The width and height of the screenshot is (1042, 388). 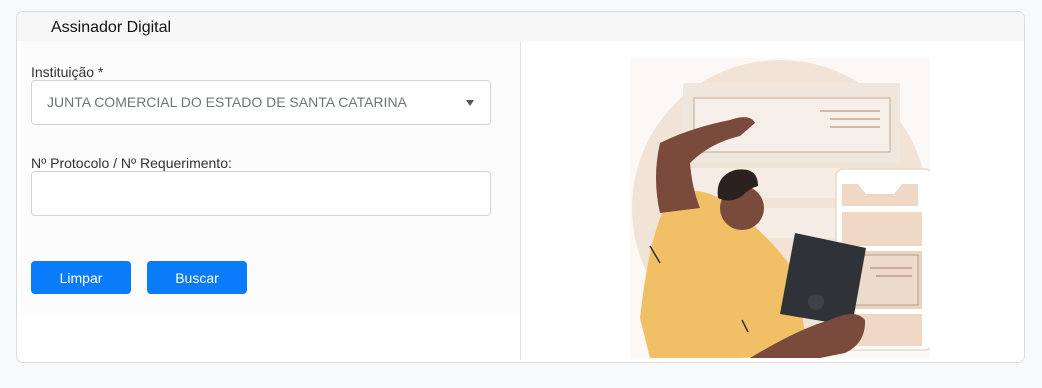 I want to click on caret-down-icon, so click(x=470, y=103).